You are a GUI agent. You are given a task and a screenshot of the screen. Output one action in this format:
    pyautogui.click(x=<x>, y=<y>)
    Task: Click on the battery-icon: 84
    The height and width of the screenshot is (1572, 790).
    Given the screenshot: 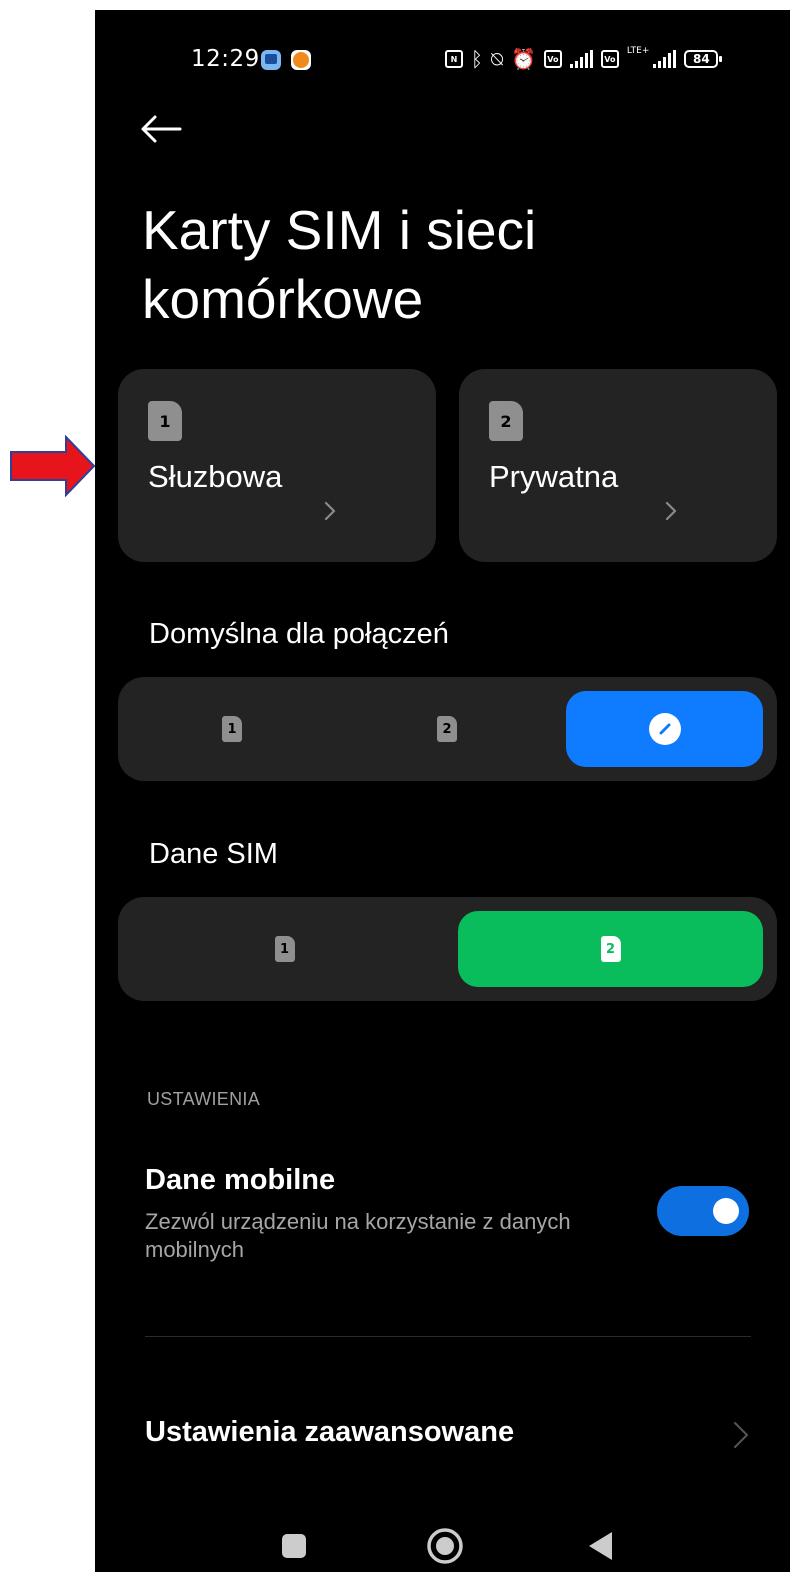 What is the action you would take?
    pyautogui.click(x=703, y=59)
    